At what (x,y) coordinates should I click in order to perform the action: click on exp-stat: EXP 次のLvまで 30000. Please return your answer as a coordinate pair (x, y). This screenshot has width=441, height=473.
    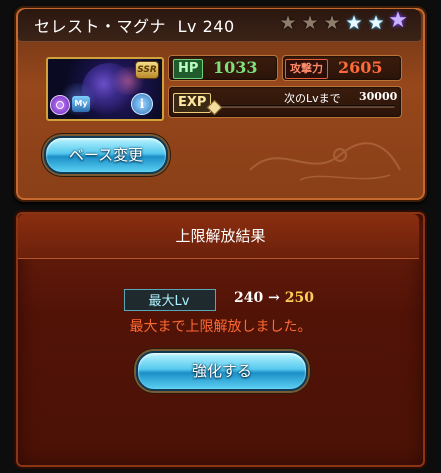
    Looking at the image, I should click on (285, 102).